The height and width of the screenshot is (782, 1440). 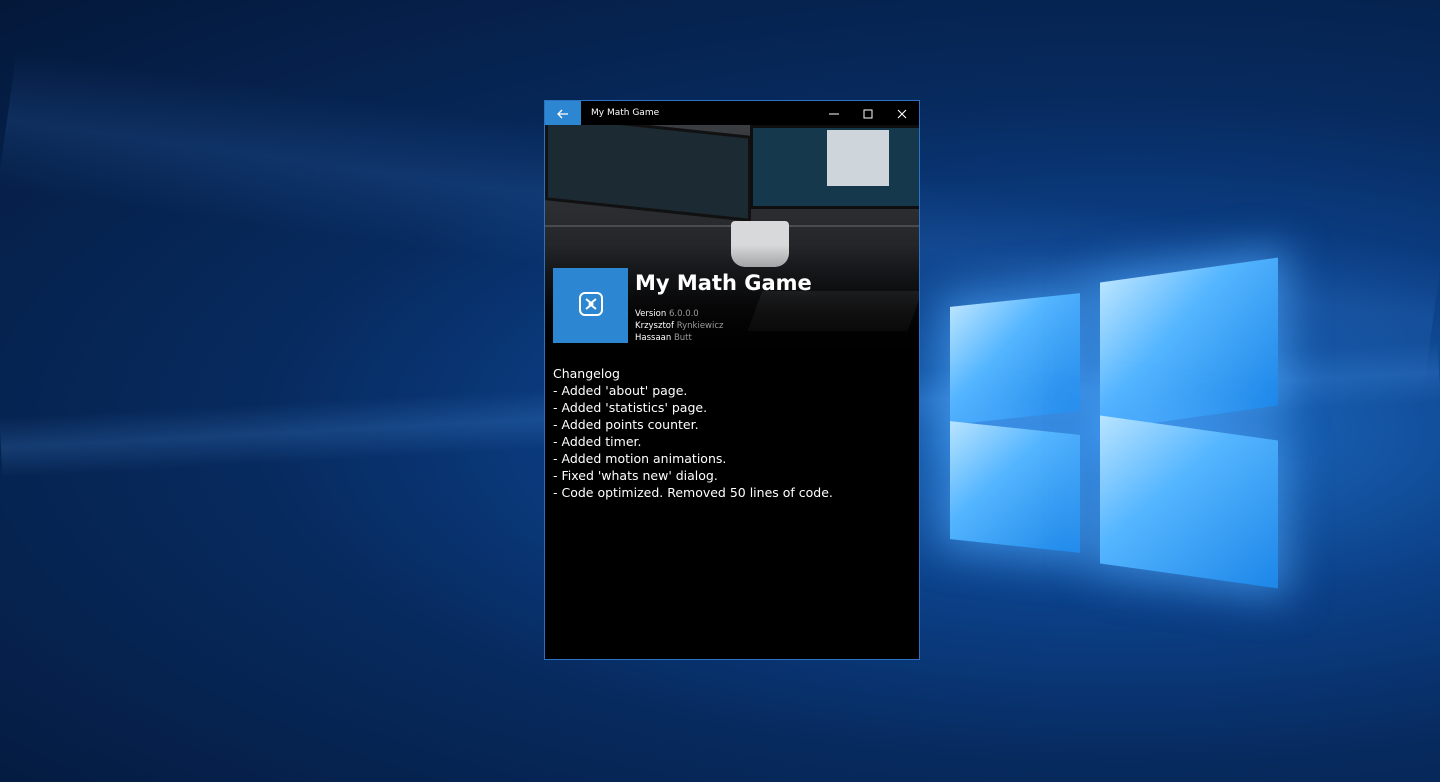 What do you see at coordinates (723, 283) in the screenshot?
I see `app-name: My Math Game` at bounding box center [723, 283].